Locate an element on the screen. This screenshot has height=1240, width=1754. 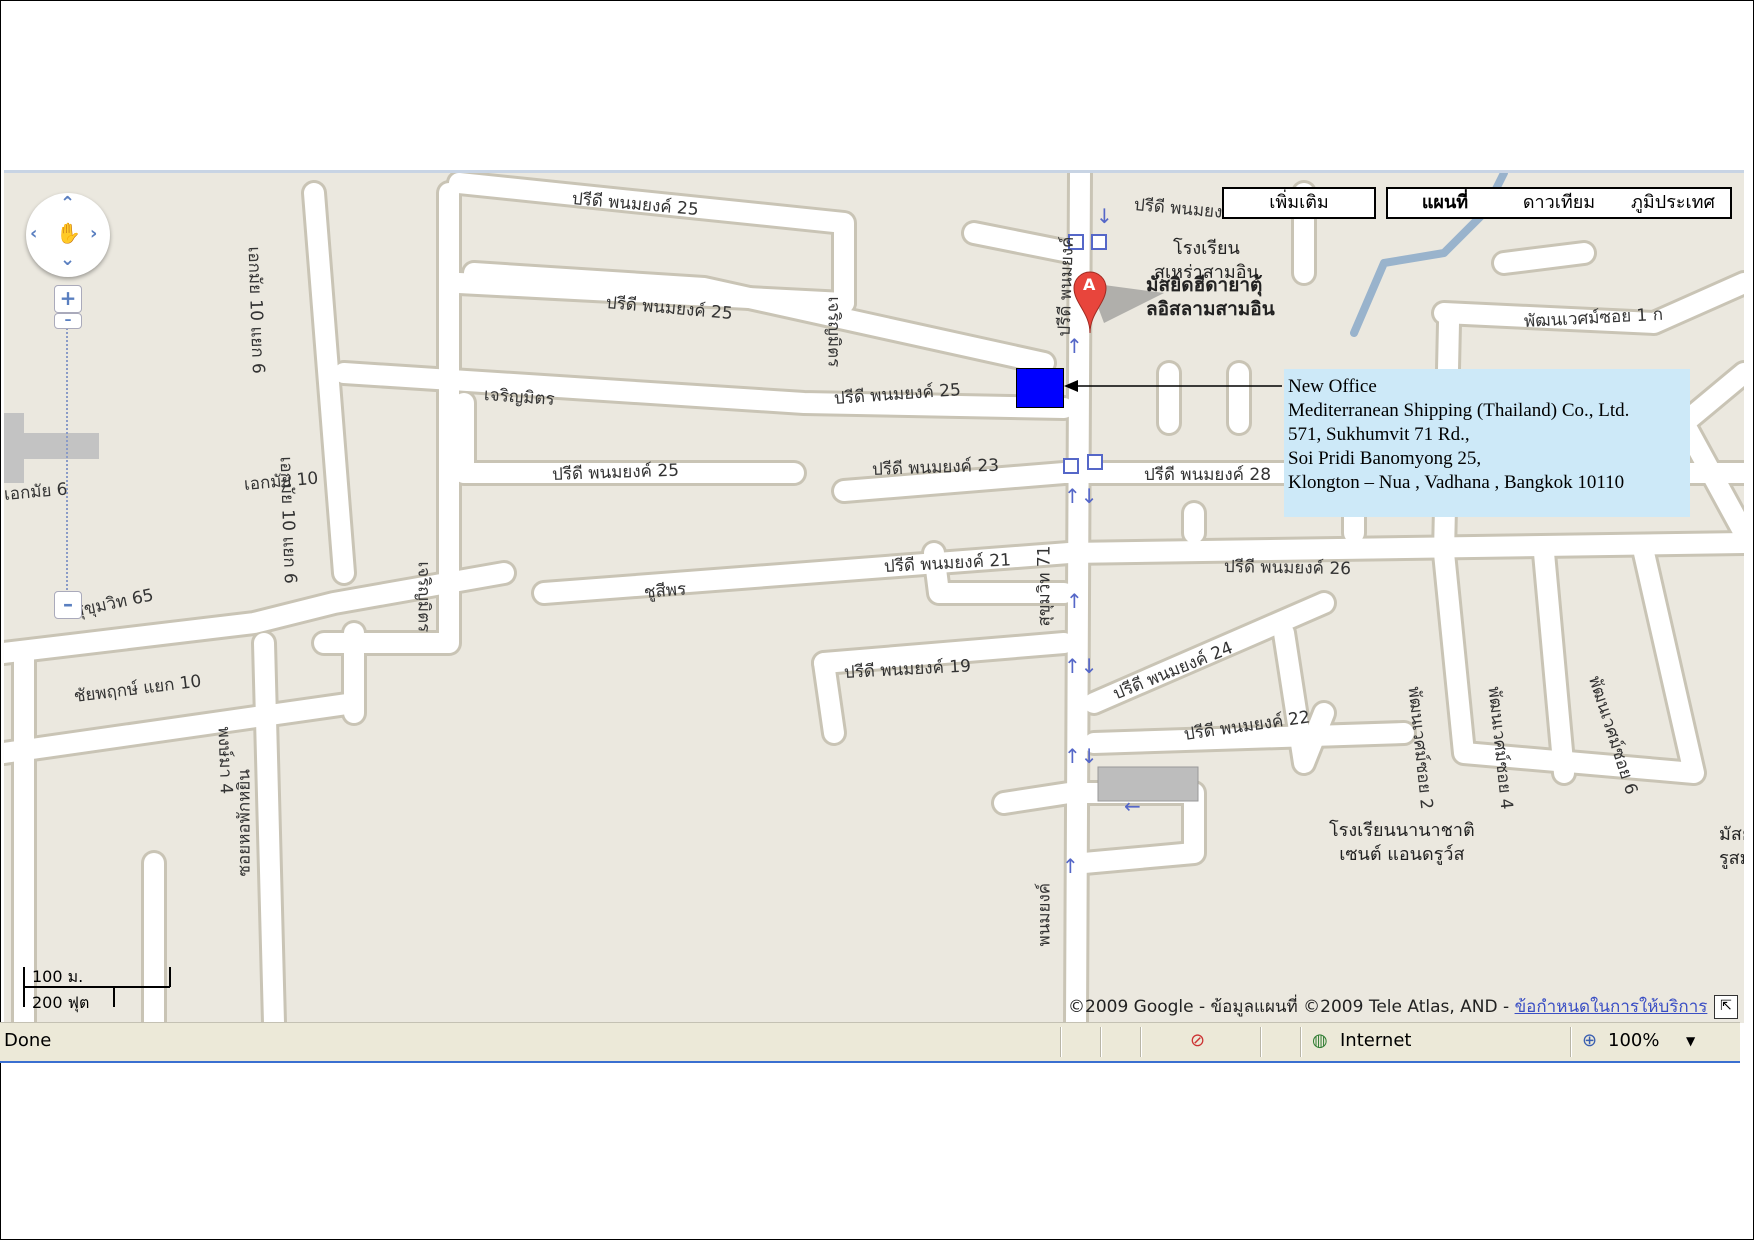
road-label: ปรีดี พนมยงค์ 26 is located at coordinates (1287, 568).